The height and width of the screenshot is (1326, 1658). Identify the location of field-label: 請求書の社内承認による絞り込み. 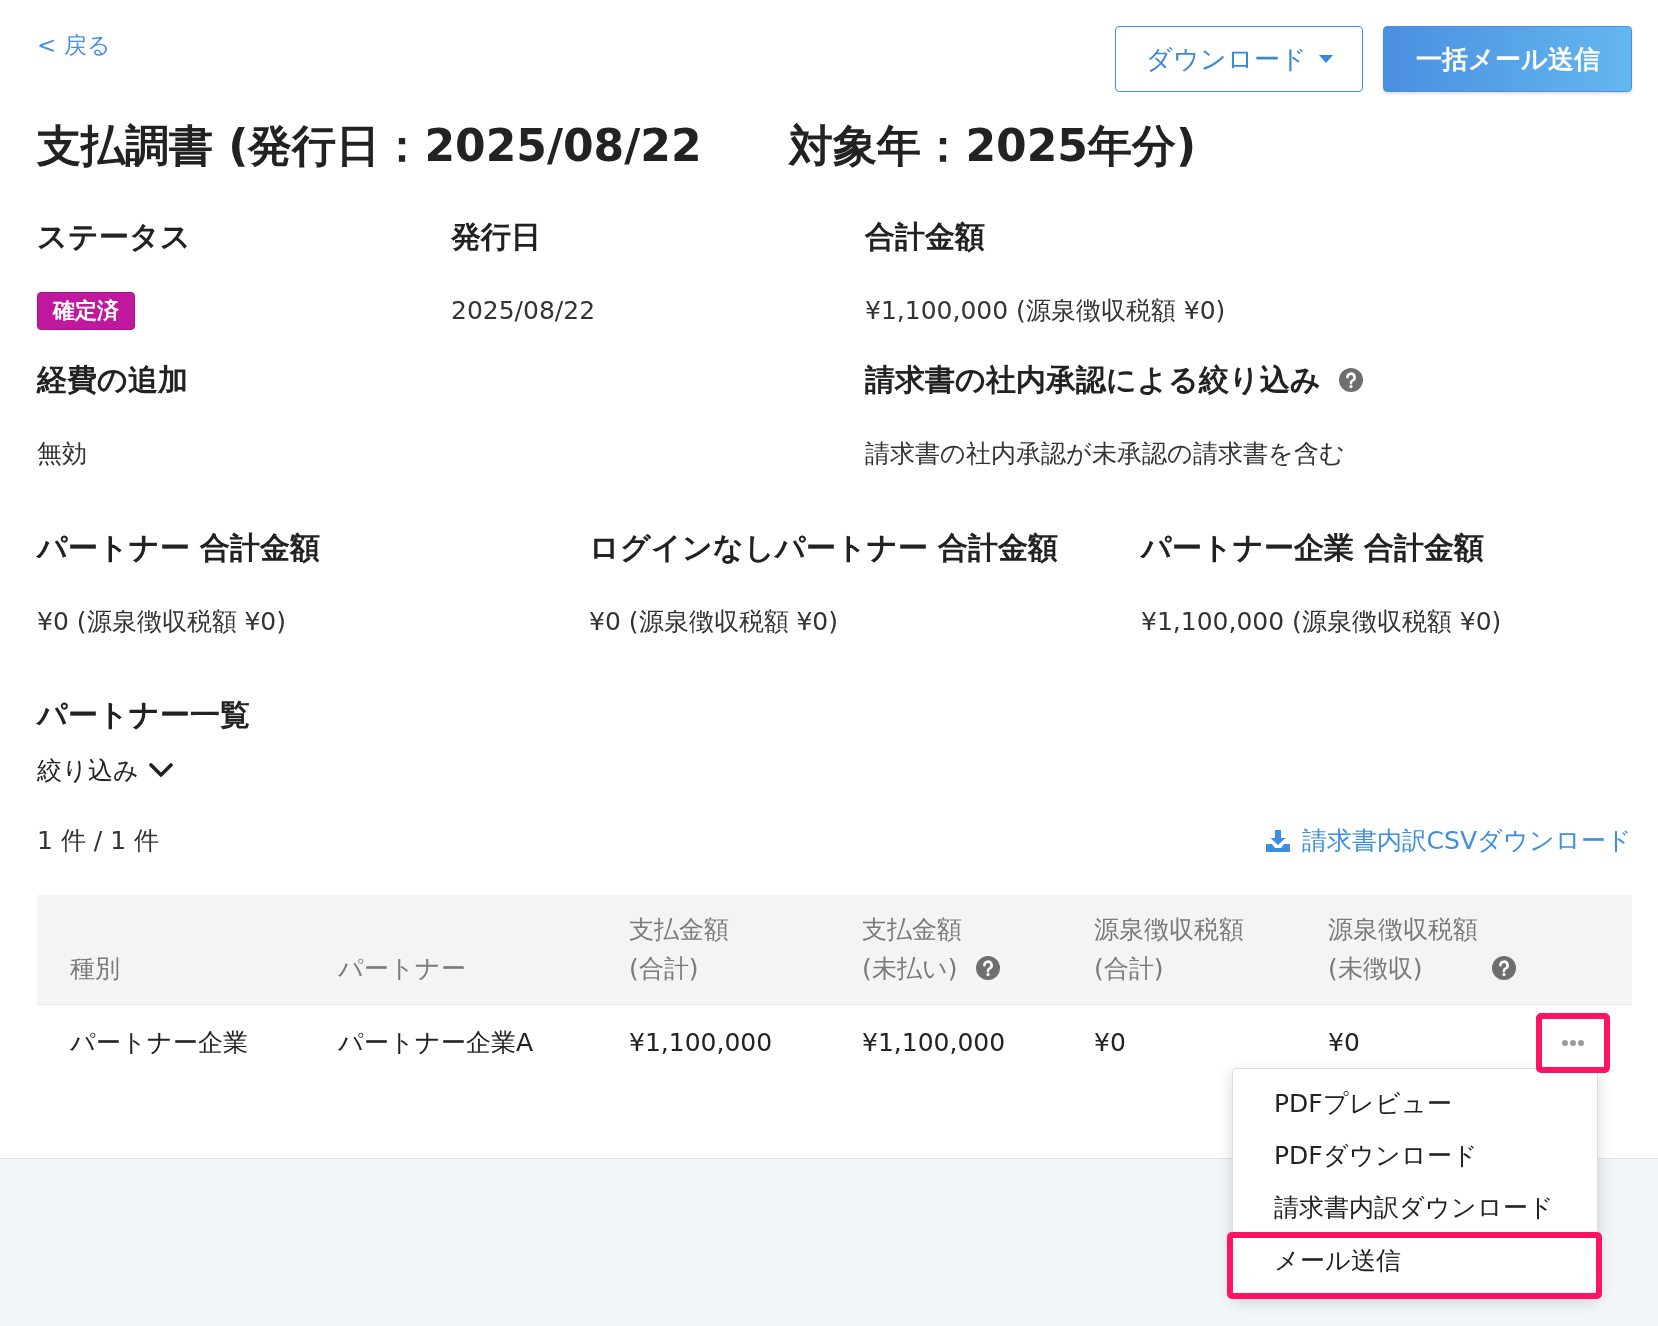
(1093, 380).